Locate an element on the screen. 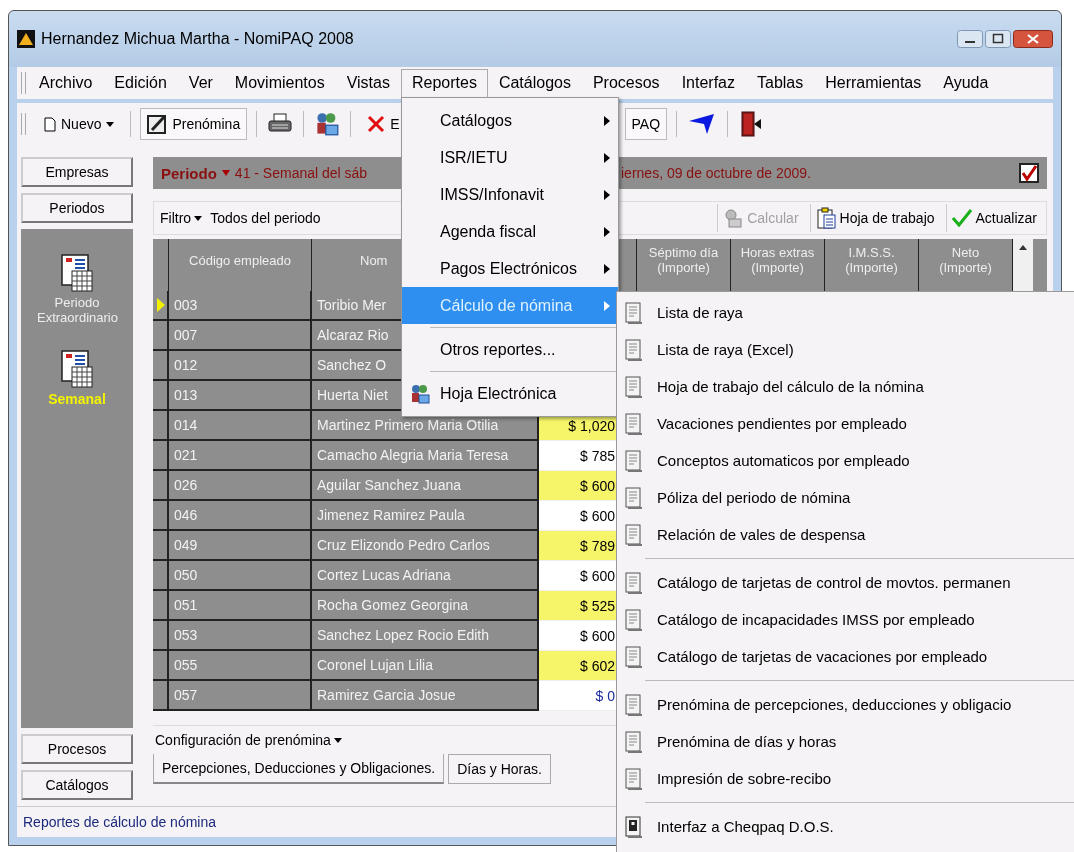 Image resolution: width=1074 pixels, height=852 pixels. table-cell: $ 602 is located at coordinates (578, 666).